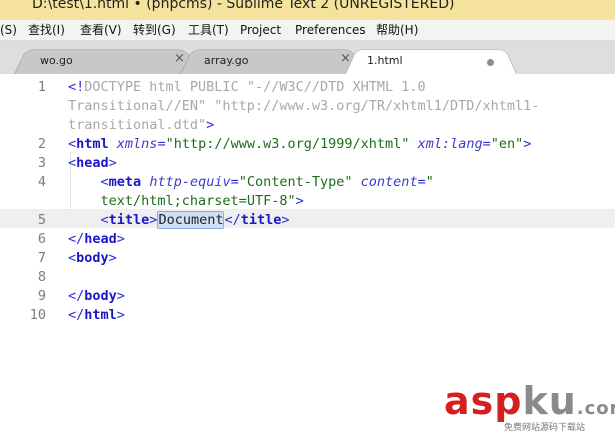 Image resolution: width=615 pixels, height=438 pixels. Describe the element at coordinates (41, 182) in the screenshot. I see `line-number: 4` at that location.